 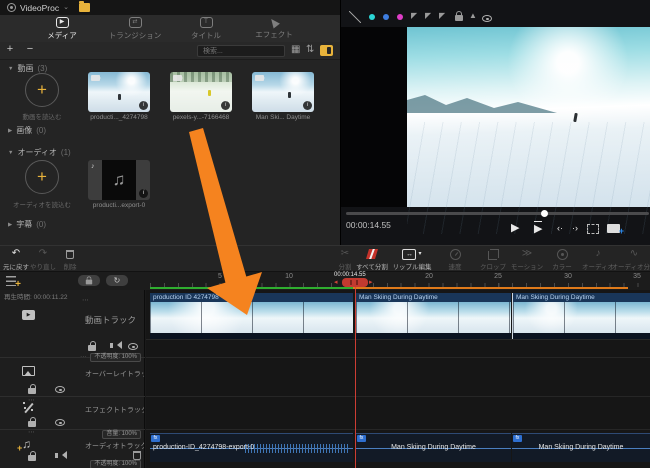 I want to click on ruler-icon, so click(x=355, y=17).